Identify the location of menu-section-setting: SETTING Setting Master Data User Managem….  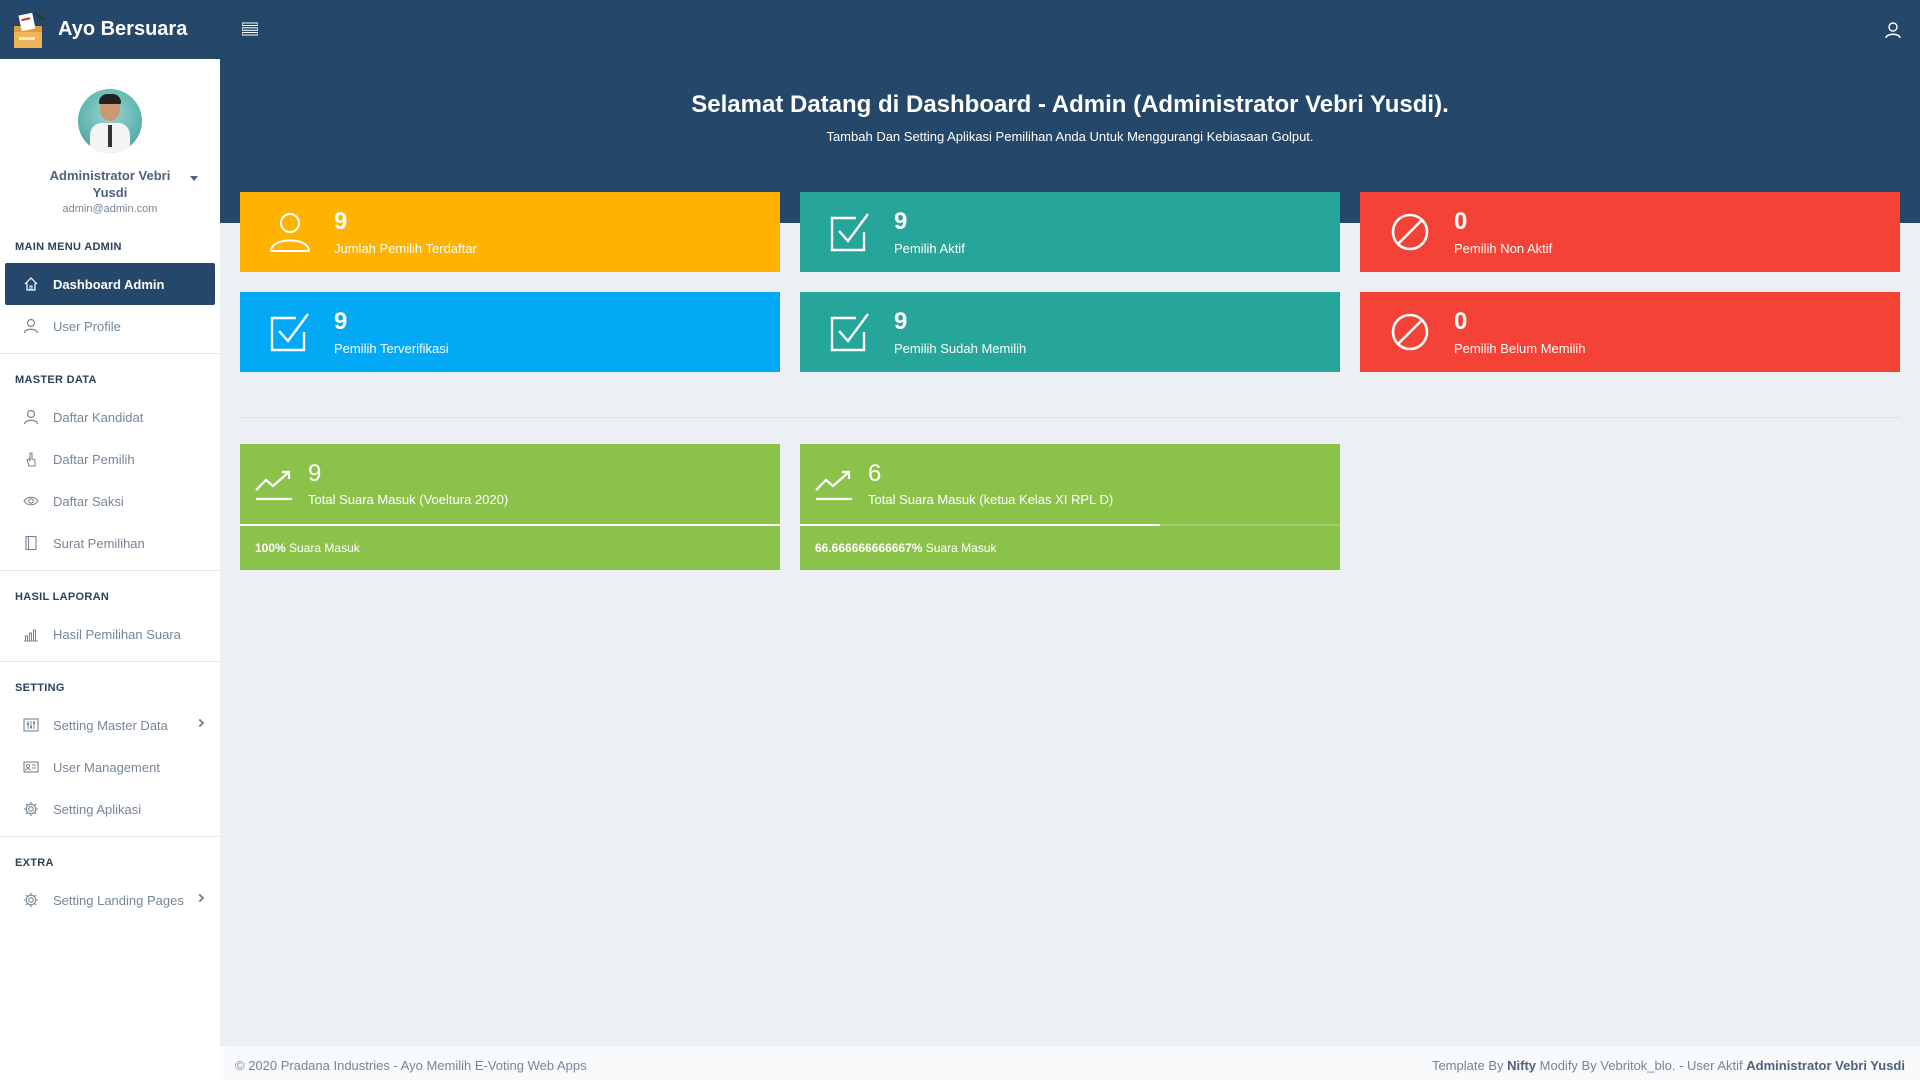
(110, 748).